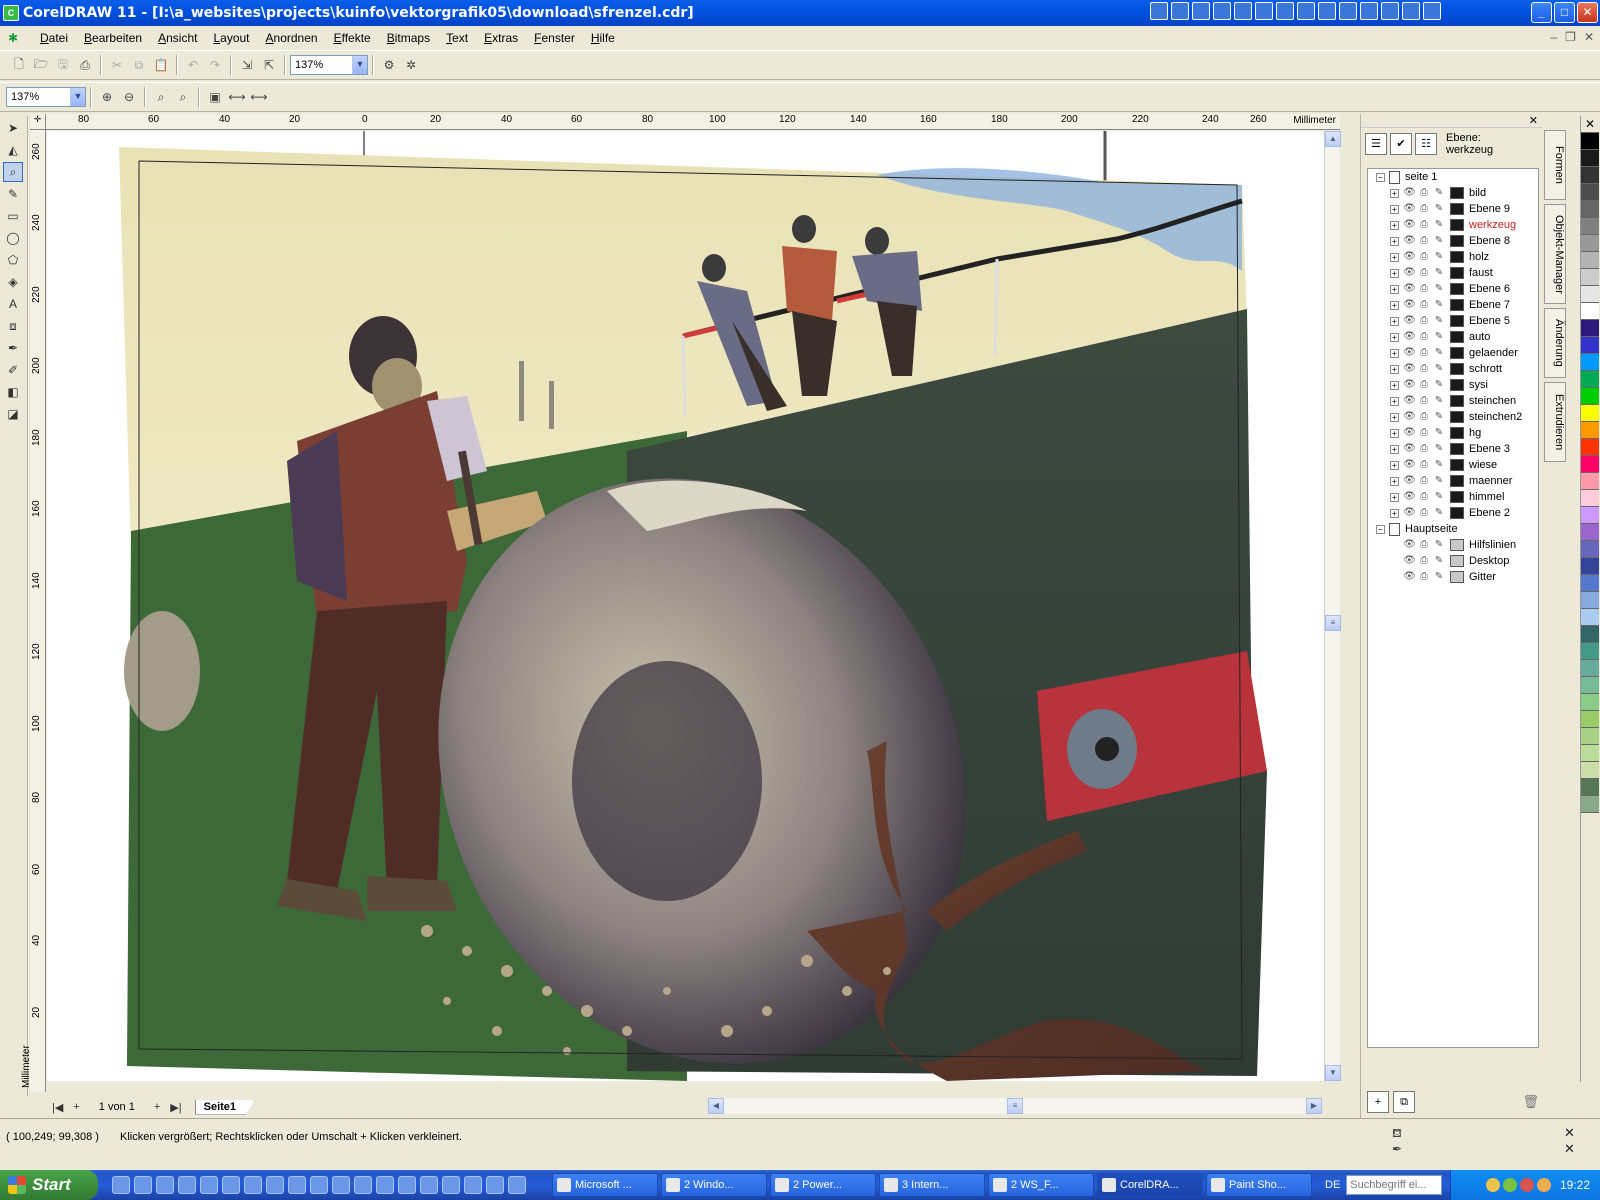 Image resolution: width=1600 pixels, height=1200 pixels. I want to click on interactive-fill-tool-icon: ◪, so click(13, 414).